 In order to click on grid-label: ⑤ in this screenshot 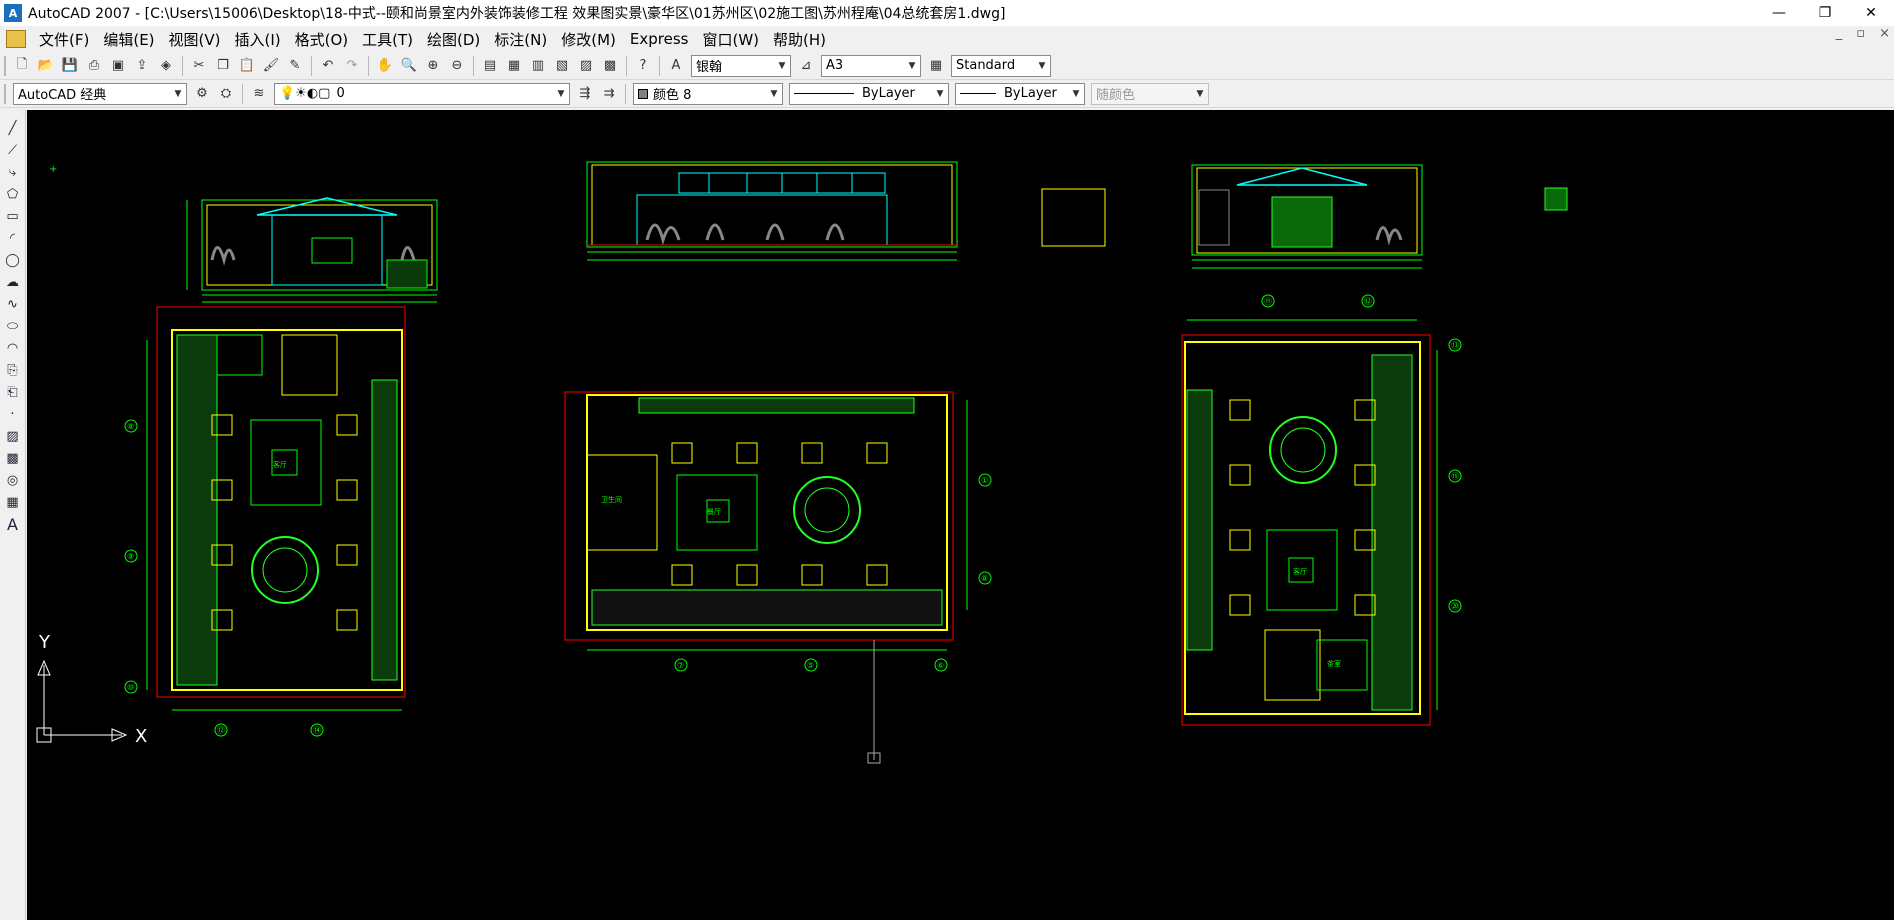, I will do `click(810, 665)`.